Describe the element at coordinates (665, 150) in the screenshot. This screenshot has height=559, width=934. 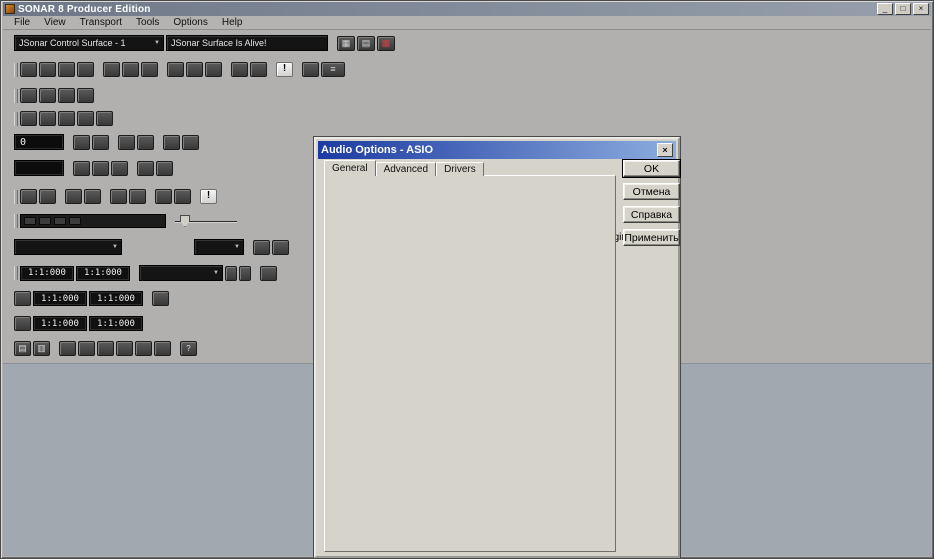
I see `dialog-close-icon: ×` at that location.